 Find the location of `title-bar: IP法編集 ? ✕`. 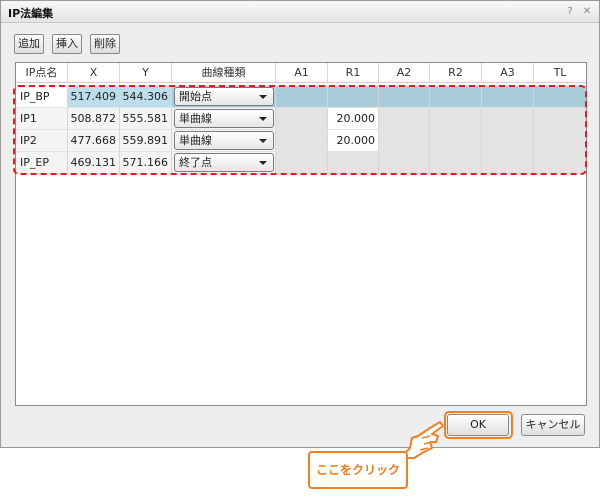

title-bar: IP法編集 ? ✕ is located at coordinates (300, 12).